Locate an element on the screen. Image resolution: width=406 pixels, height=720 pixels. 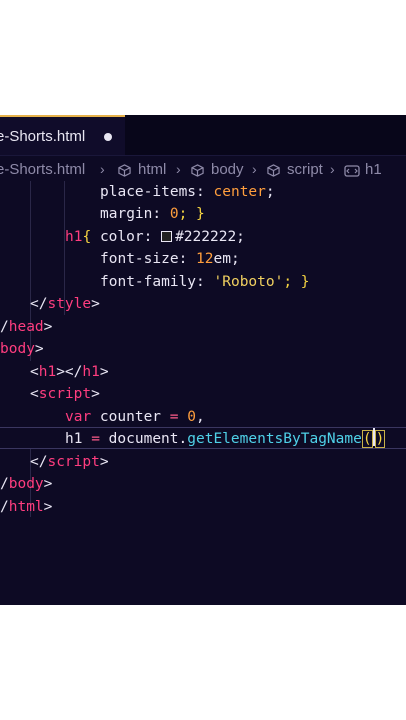
tab-title: e-Shorts.html is located at coordinates (43, 136).